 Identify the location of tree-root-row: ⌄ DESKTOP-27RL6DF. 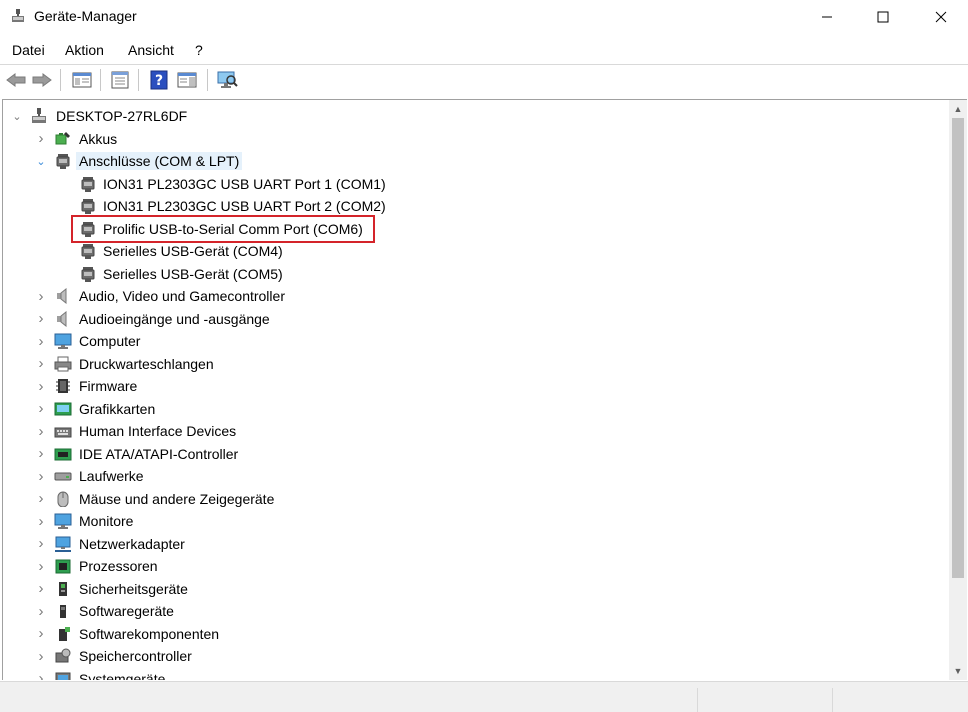
(473, 116).